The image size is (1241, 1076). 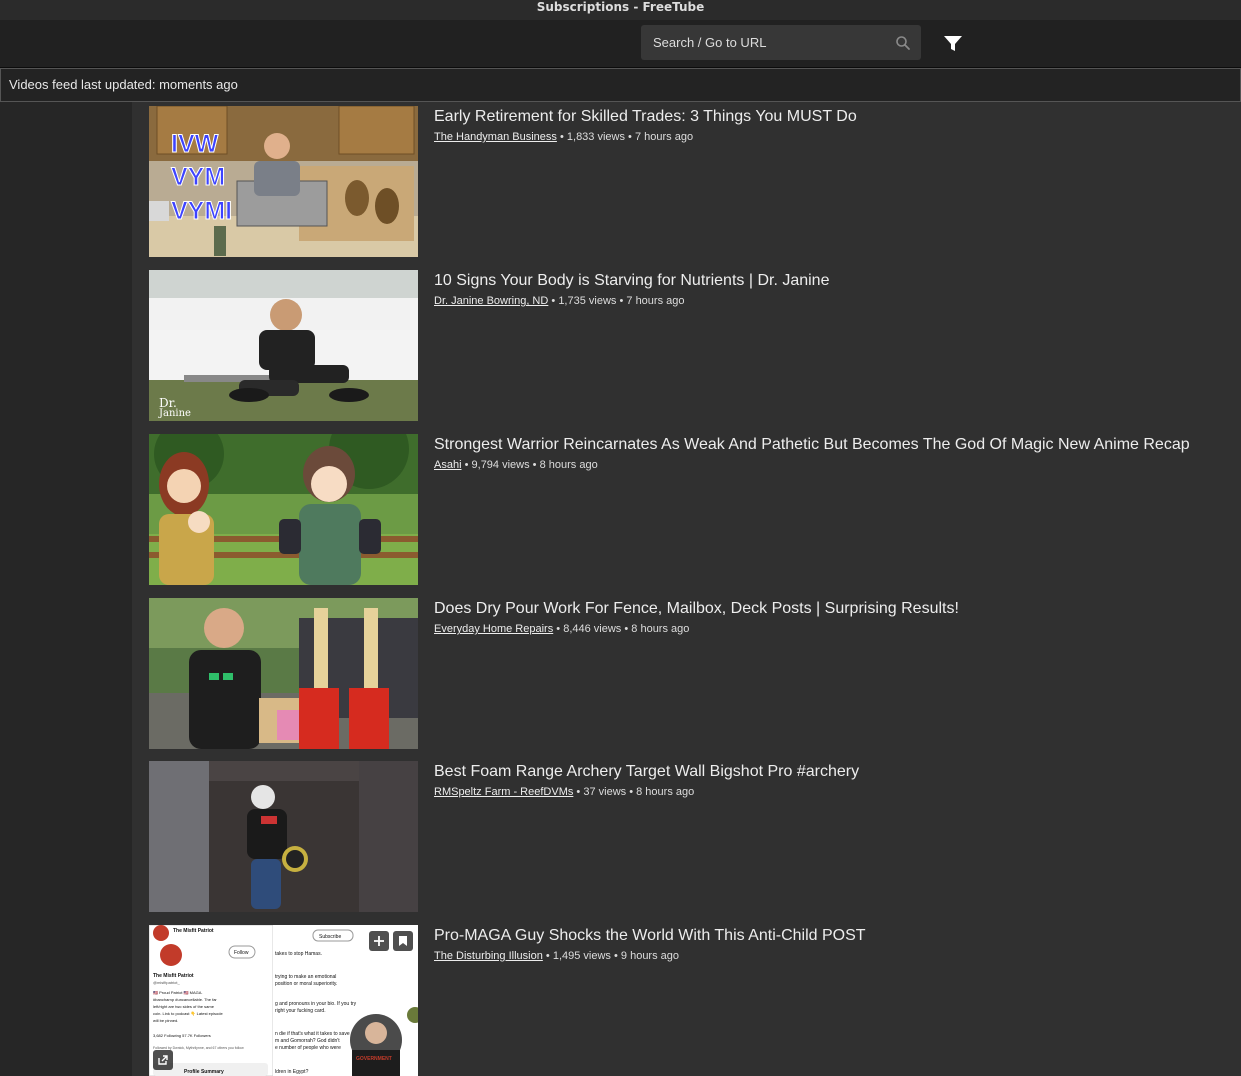 I want to click on thumbnail-text: e number of people who were, so click(x=308, y=1048).